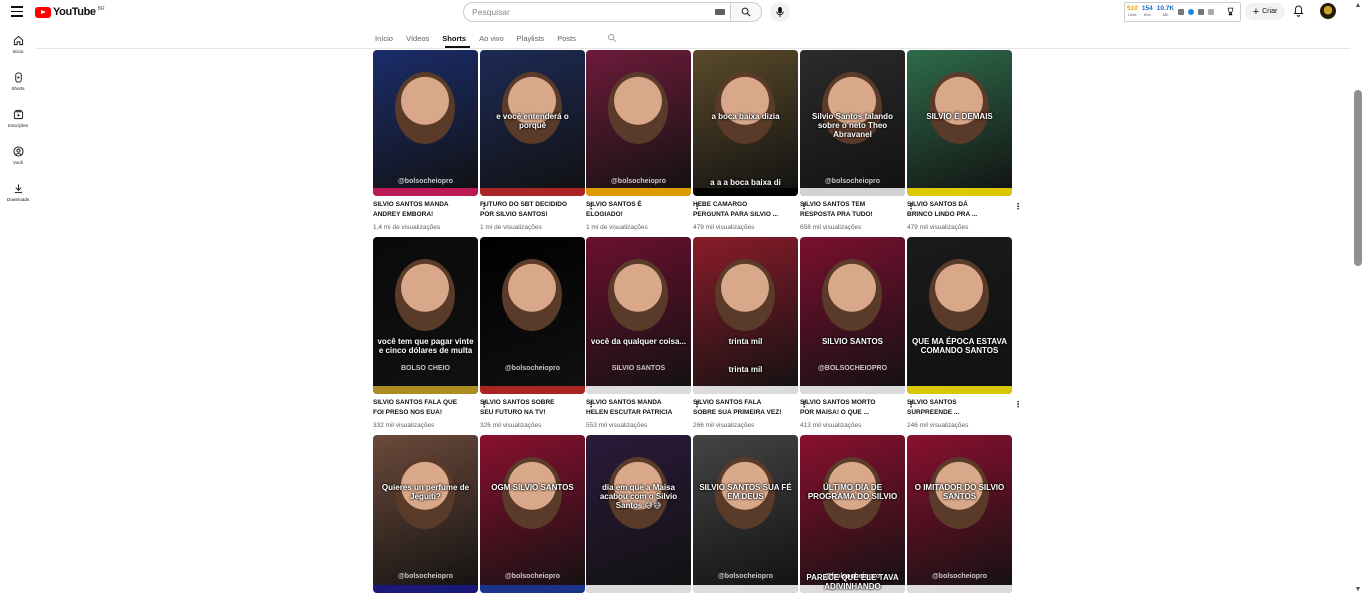 Image resolution: width=1365 pixels, height=596 pixels. I want to click on short-thumbnail: você da qualquer coisa... SILVIO SANTOS, so click(638, 315).